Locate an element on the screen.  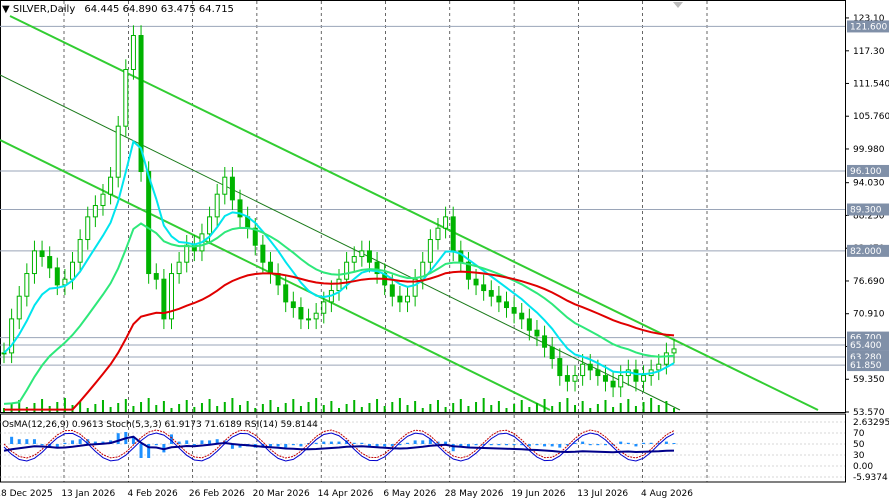
x-axis-tick-label: 28 May 2026 is located at coordinates (474, 494).